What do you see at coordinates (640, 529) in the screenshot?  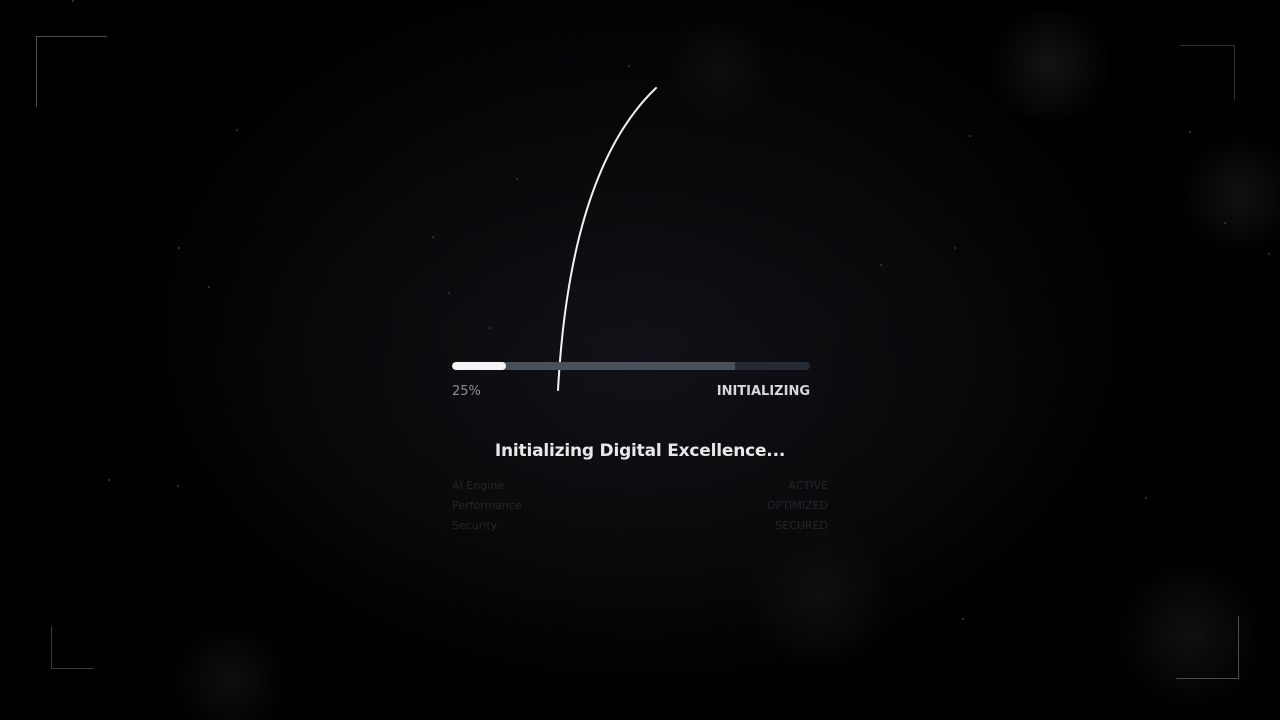 I see `status-row-security: Security SECURED` at bounding box center [640, 529].